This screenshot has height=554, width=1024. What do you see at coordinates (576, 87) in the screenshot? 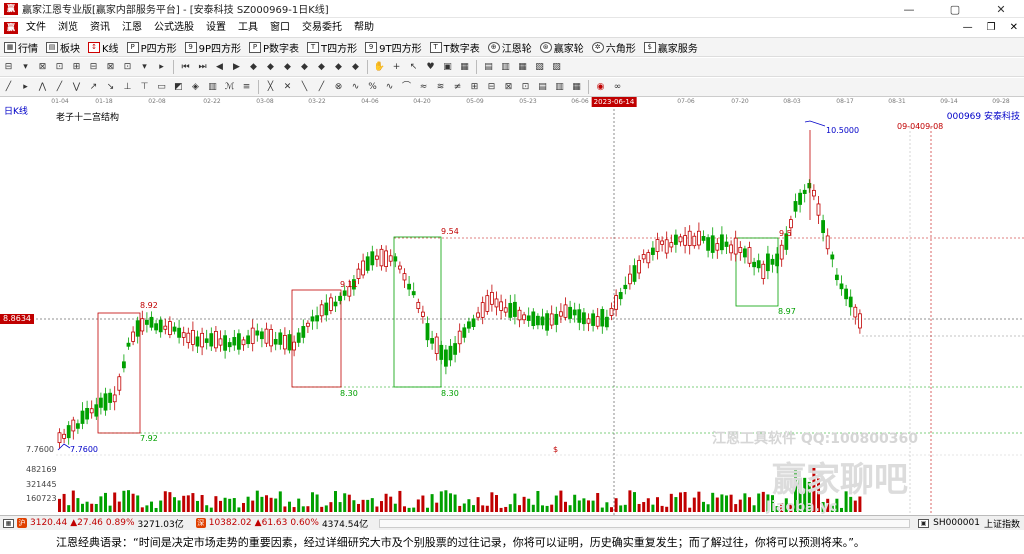
I see `analysis-tool-34-icon: ▦` at bounding box center [576, 87].